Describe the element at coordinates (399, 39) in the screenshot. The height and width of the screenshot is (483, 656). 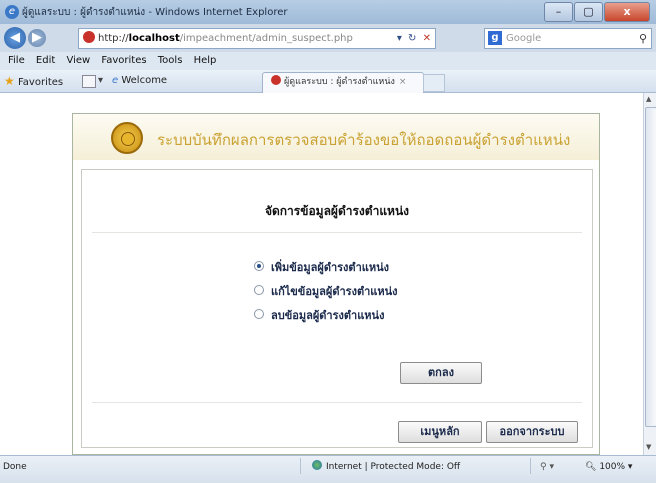
I see `dropdown-arrow-icon: ▾` at that location.